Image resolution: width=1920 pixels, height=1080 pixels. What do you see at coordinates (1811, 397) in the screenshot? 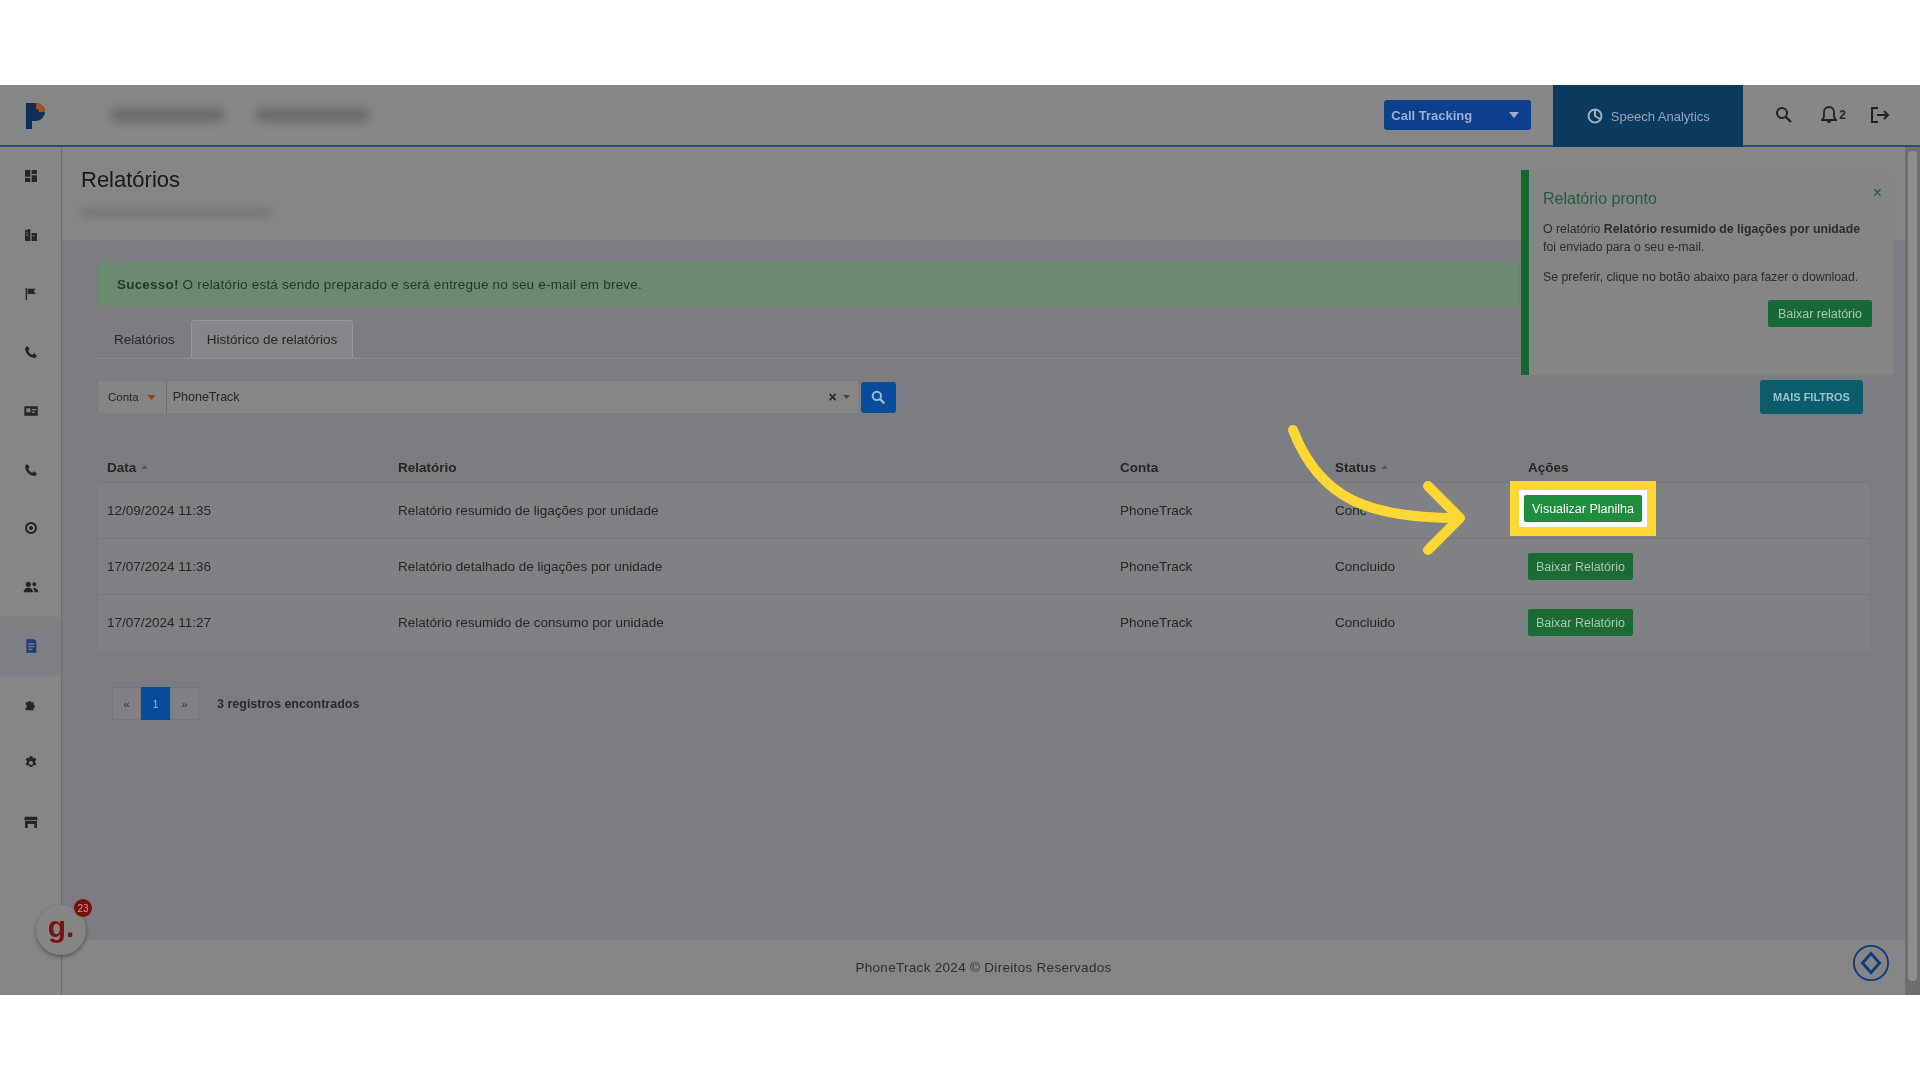
I see `more-filters-button: MAIS FILTROS` at bounding box center [1811, 397].